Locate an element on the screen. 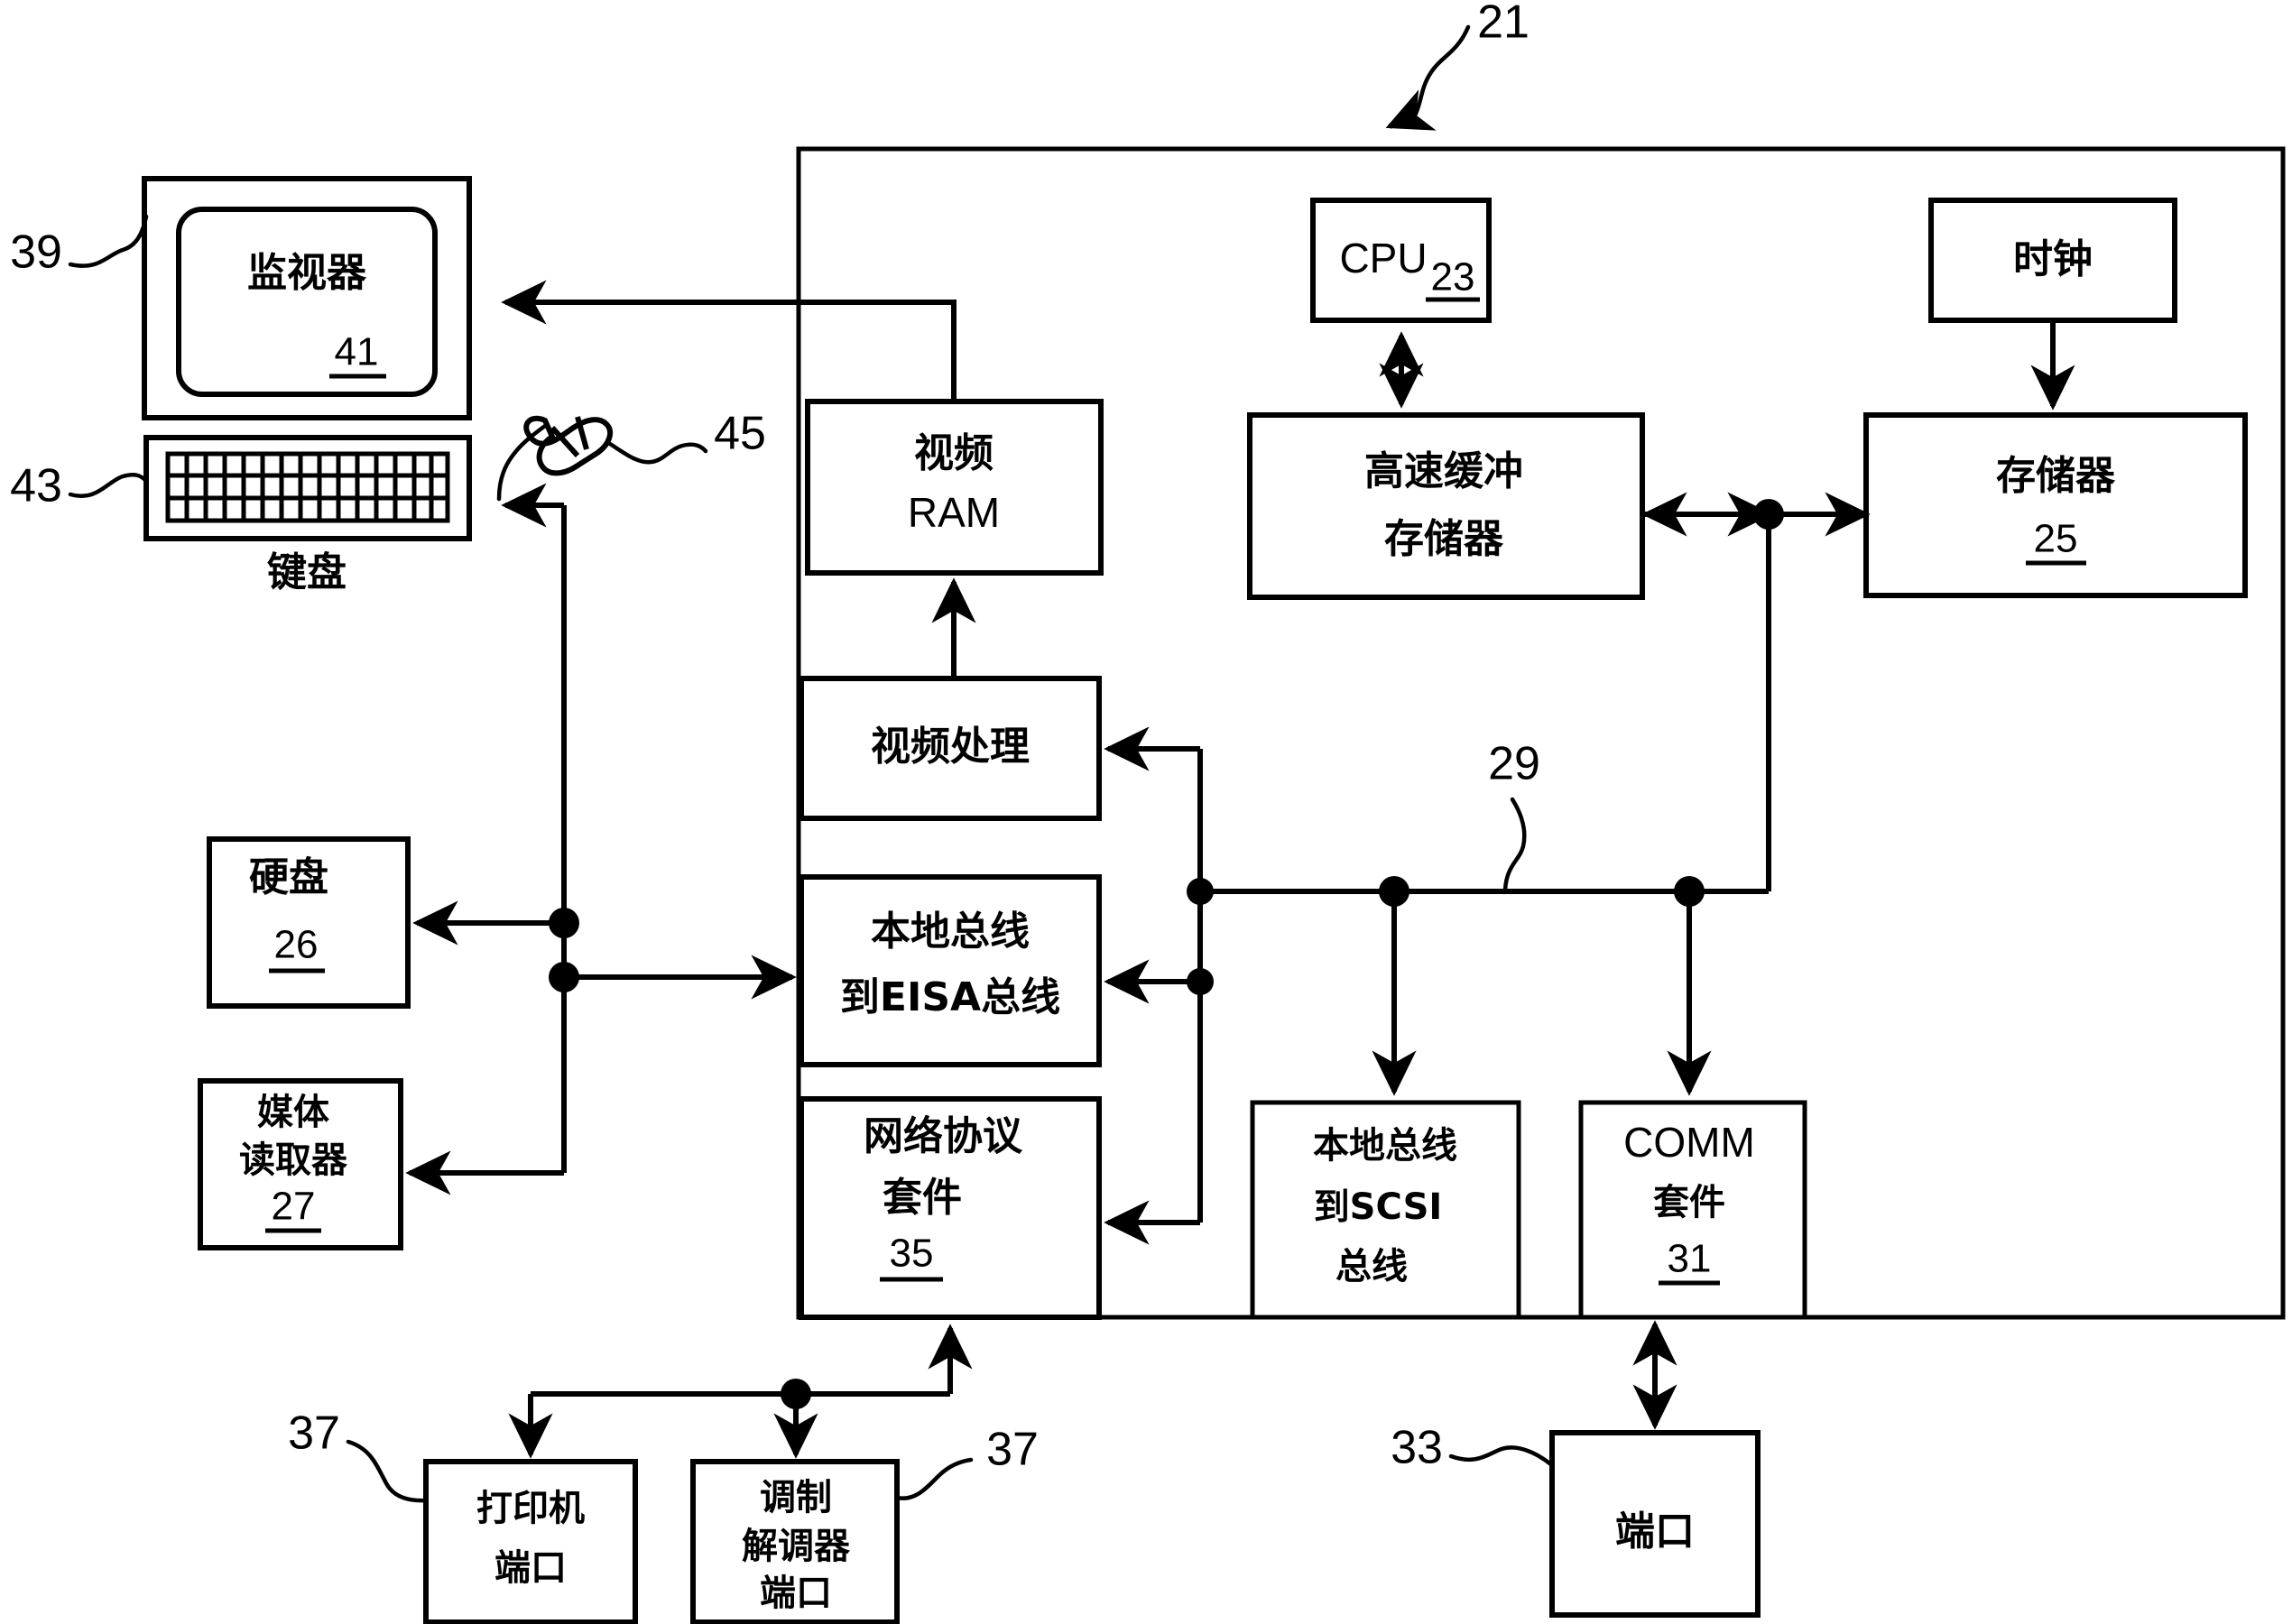 This screenshot has height=1624, width=2292. video-ram-box: 视频 RAM is located at coordinates (954, 488).